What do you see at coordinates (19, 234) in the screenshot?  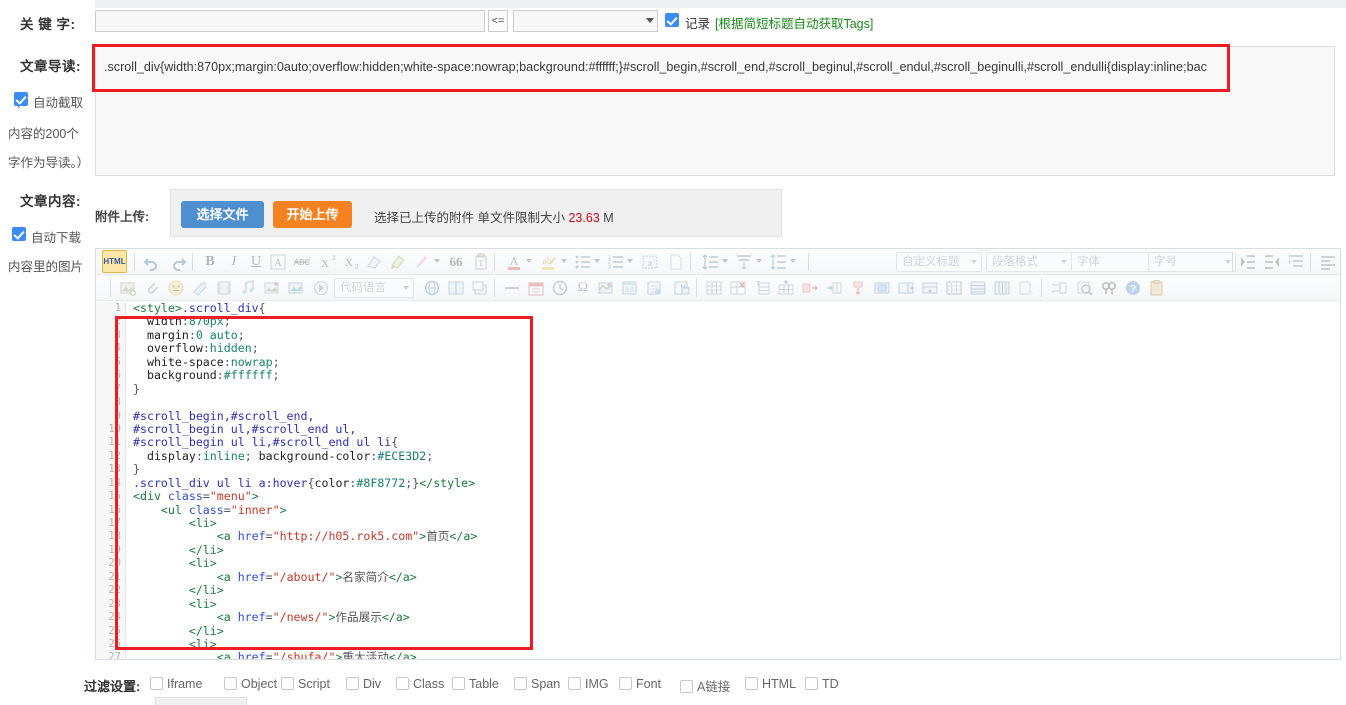 I see `auto-download-checkbox` at bounding box center [19, 234].